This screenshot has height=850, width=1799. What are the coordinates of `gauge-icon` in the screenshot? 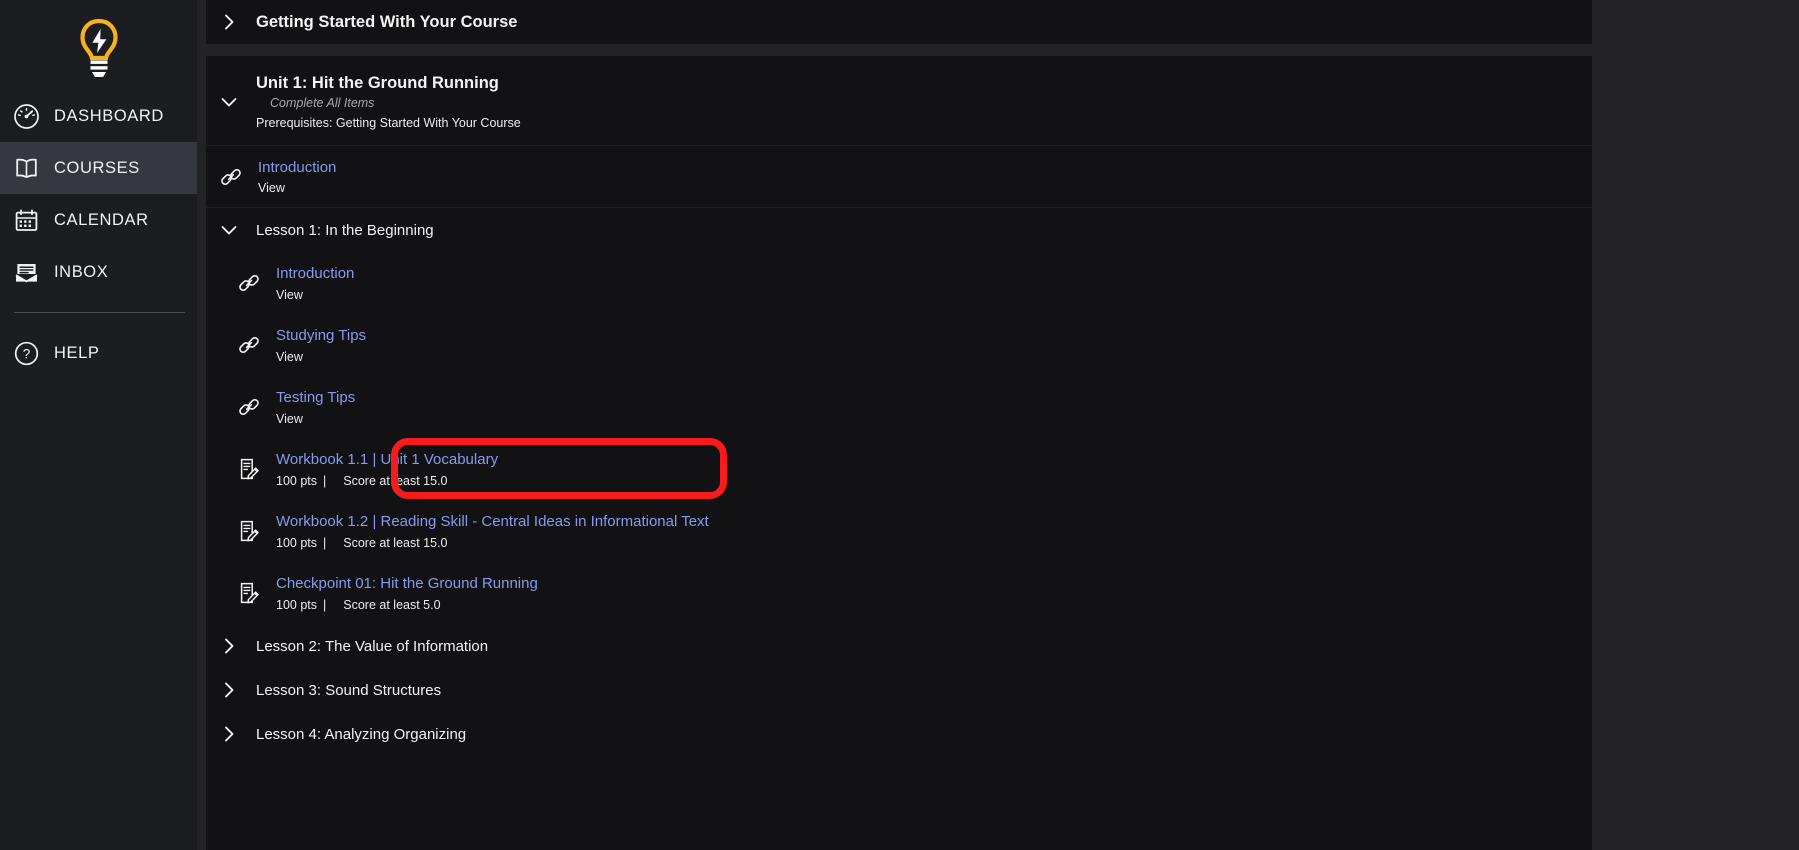 It's located at (26, 116).